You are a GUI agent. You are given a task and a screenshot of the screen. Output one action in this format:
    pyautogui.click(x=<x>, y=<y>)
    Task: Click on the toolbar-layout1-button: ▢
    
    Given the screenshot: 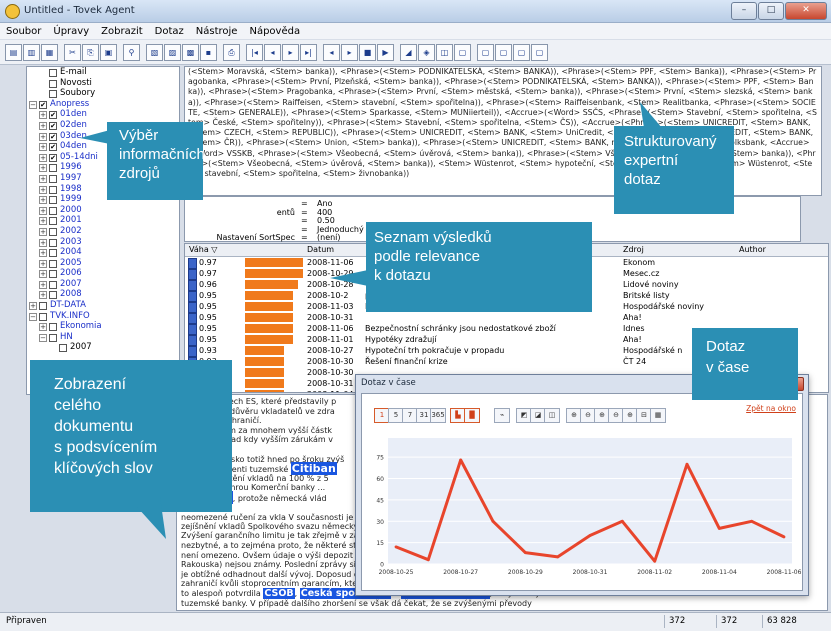 What is the action you would take?
    pyautogui.click(x=485, y=52)
    